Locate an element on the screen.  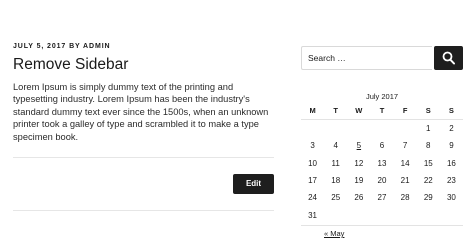
post-meta: July 5, 2017 by admin is located at coordinates (62, 46).